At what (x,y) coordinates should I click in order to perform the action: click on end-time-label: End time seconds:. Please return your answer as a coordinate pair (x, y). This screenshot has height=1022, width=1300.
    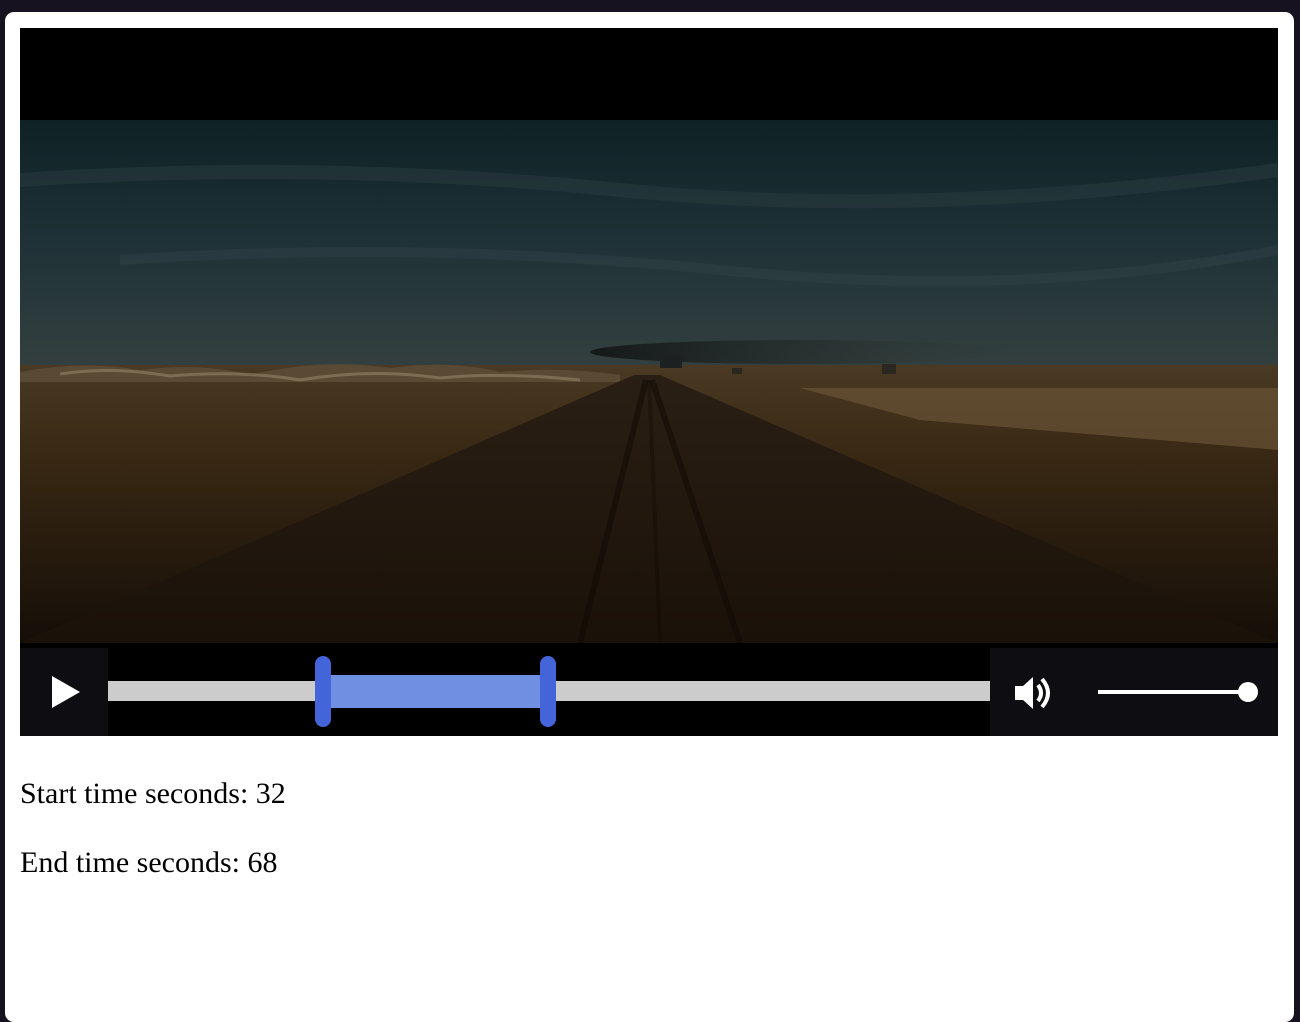
    Looking at the image, I should click on (130, 862).